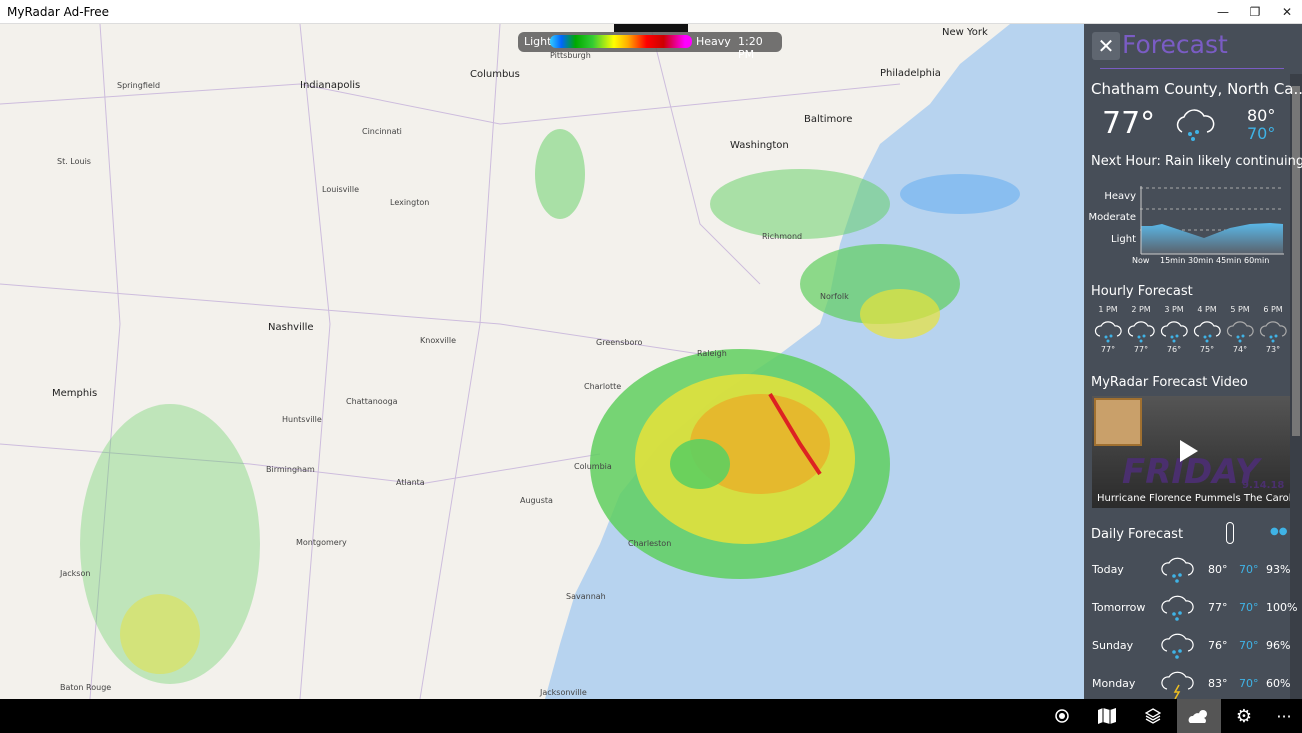  What do you see at coordinates (139, 85) in the screenshot?
I see `map-city-label: Springfield` at bounding box center [139, 85].